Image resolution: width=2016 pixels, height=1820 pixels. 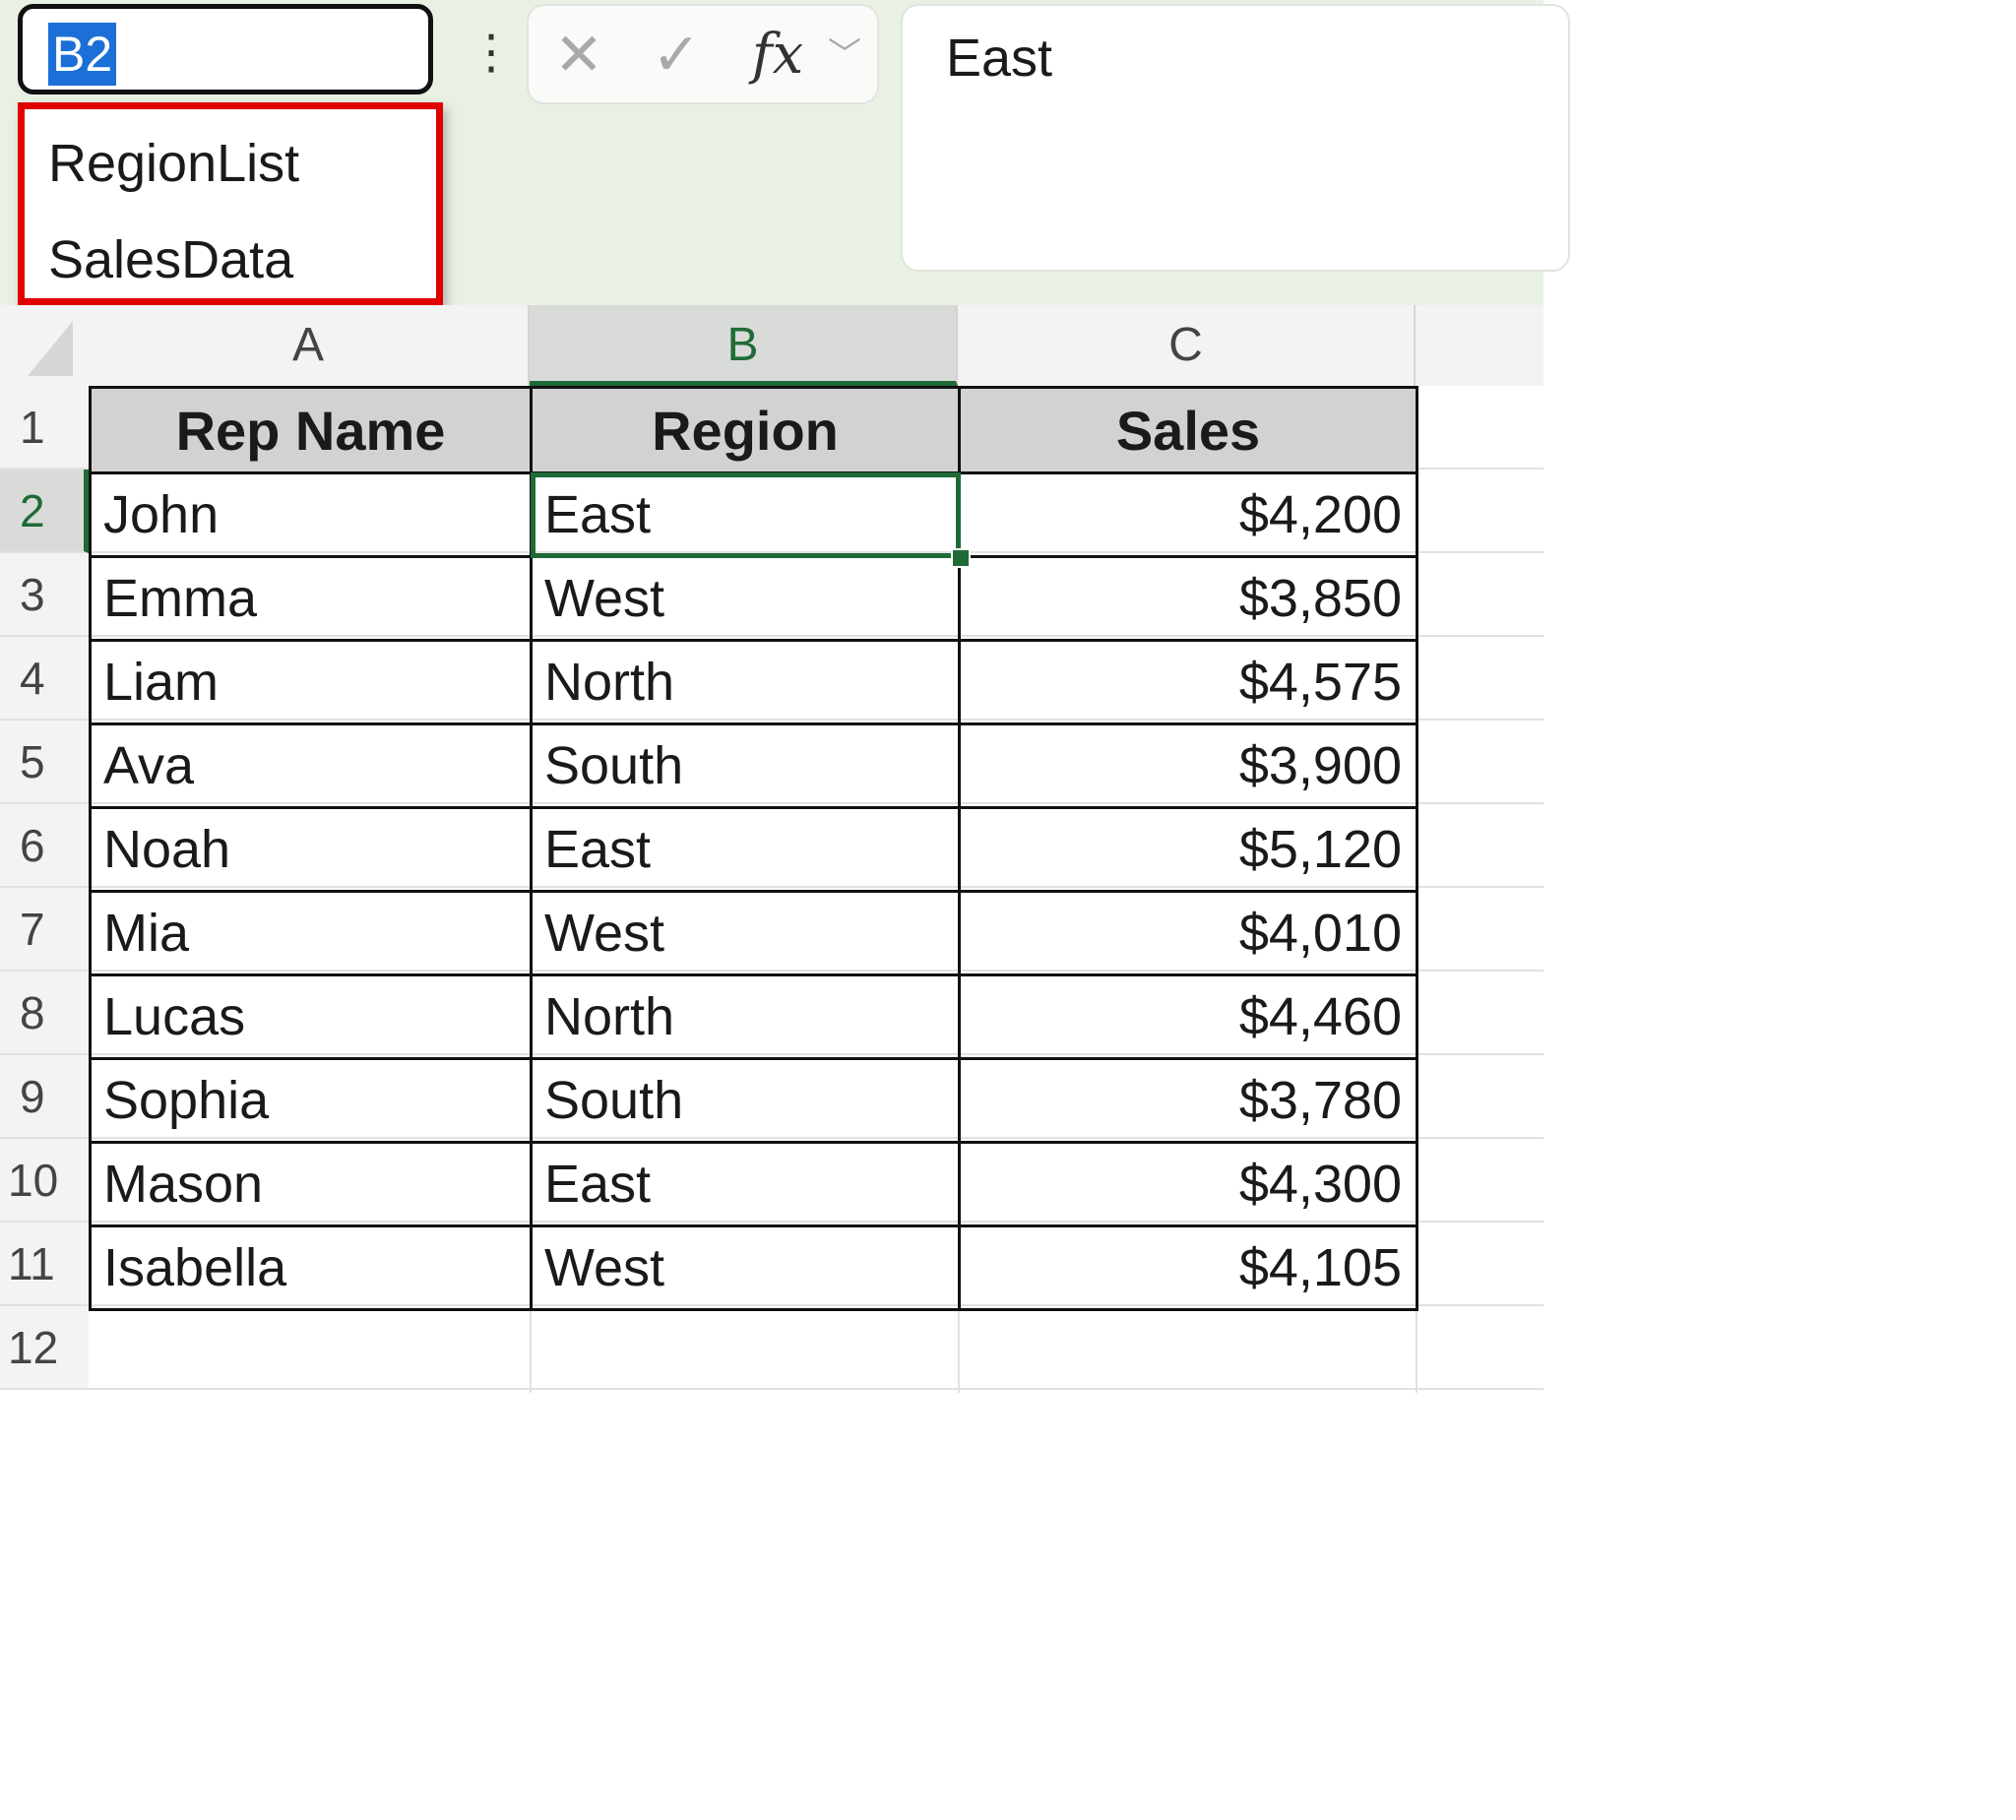 I want to click on formula-bar-content: East, so click(x=999, y=58).